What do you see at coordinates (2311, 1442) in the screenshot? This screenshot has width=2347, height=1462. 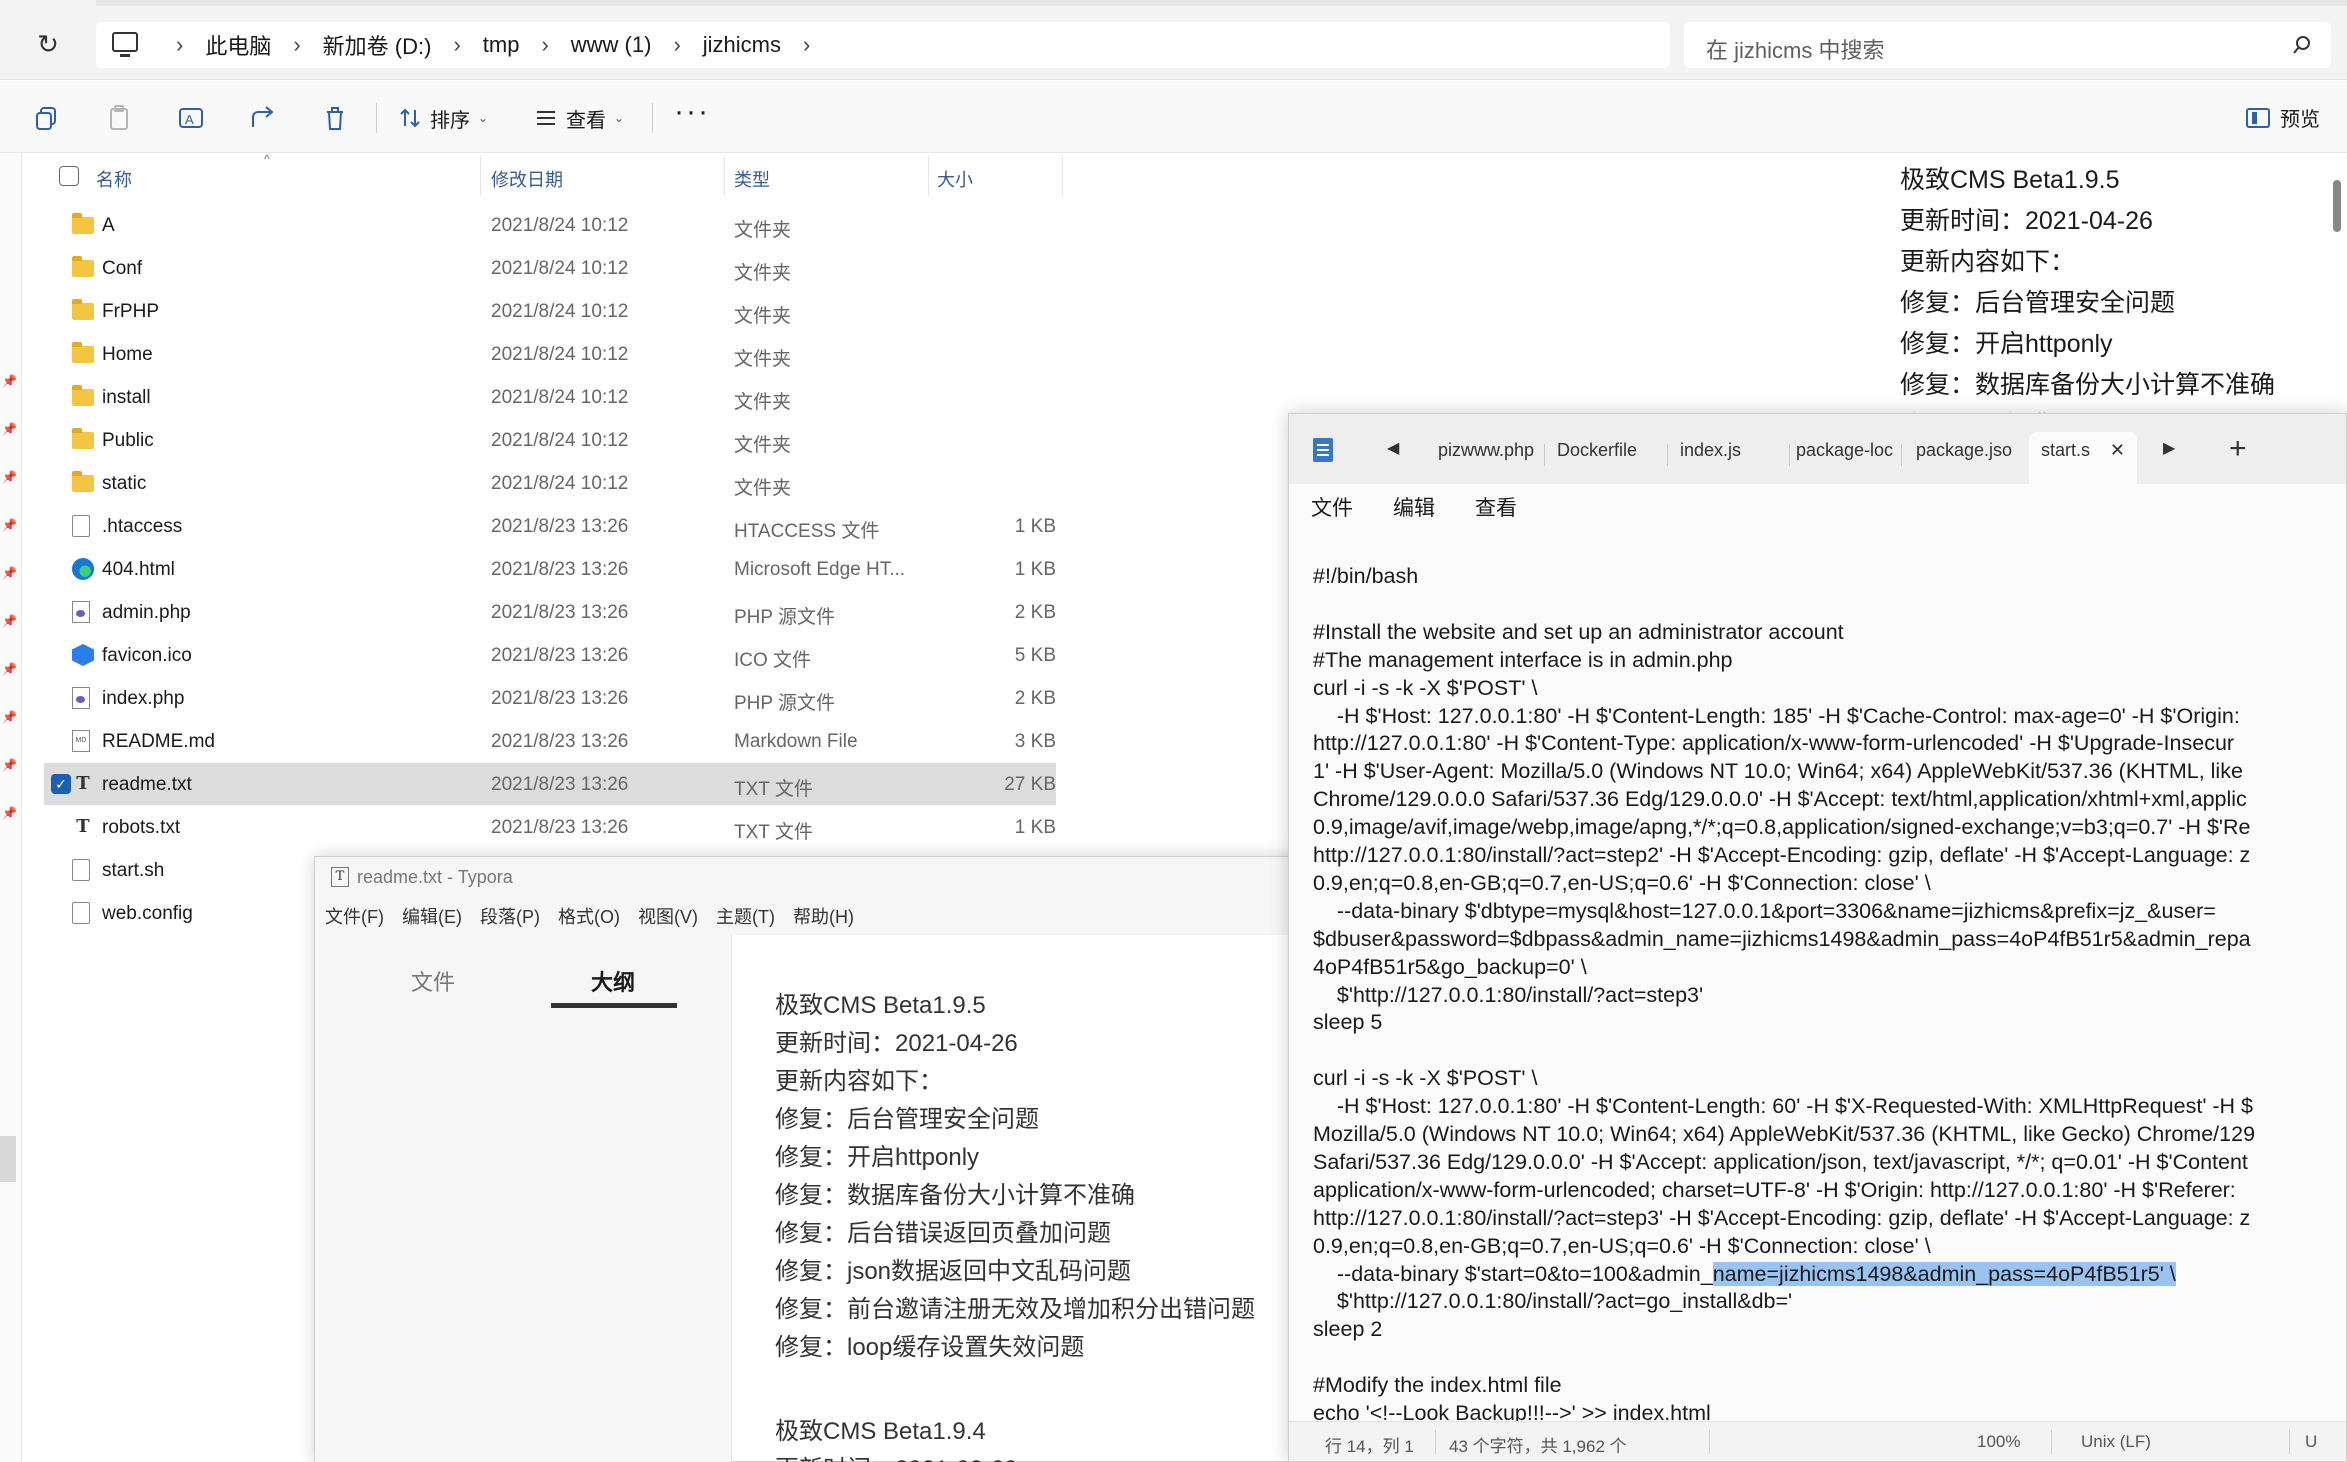 I see `encoding: U` at bounding box center [2311, 1442].